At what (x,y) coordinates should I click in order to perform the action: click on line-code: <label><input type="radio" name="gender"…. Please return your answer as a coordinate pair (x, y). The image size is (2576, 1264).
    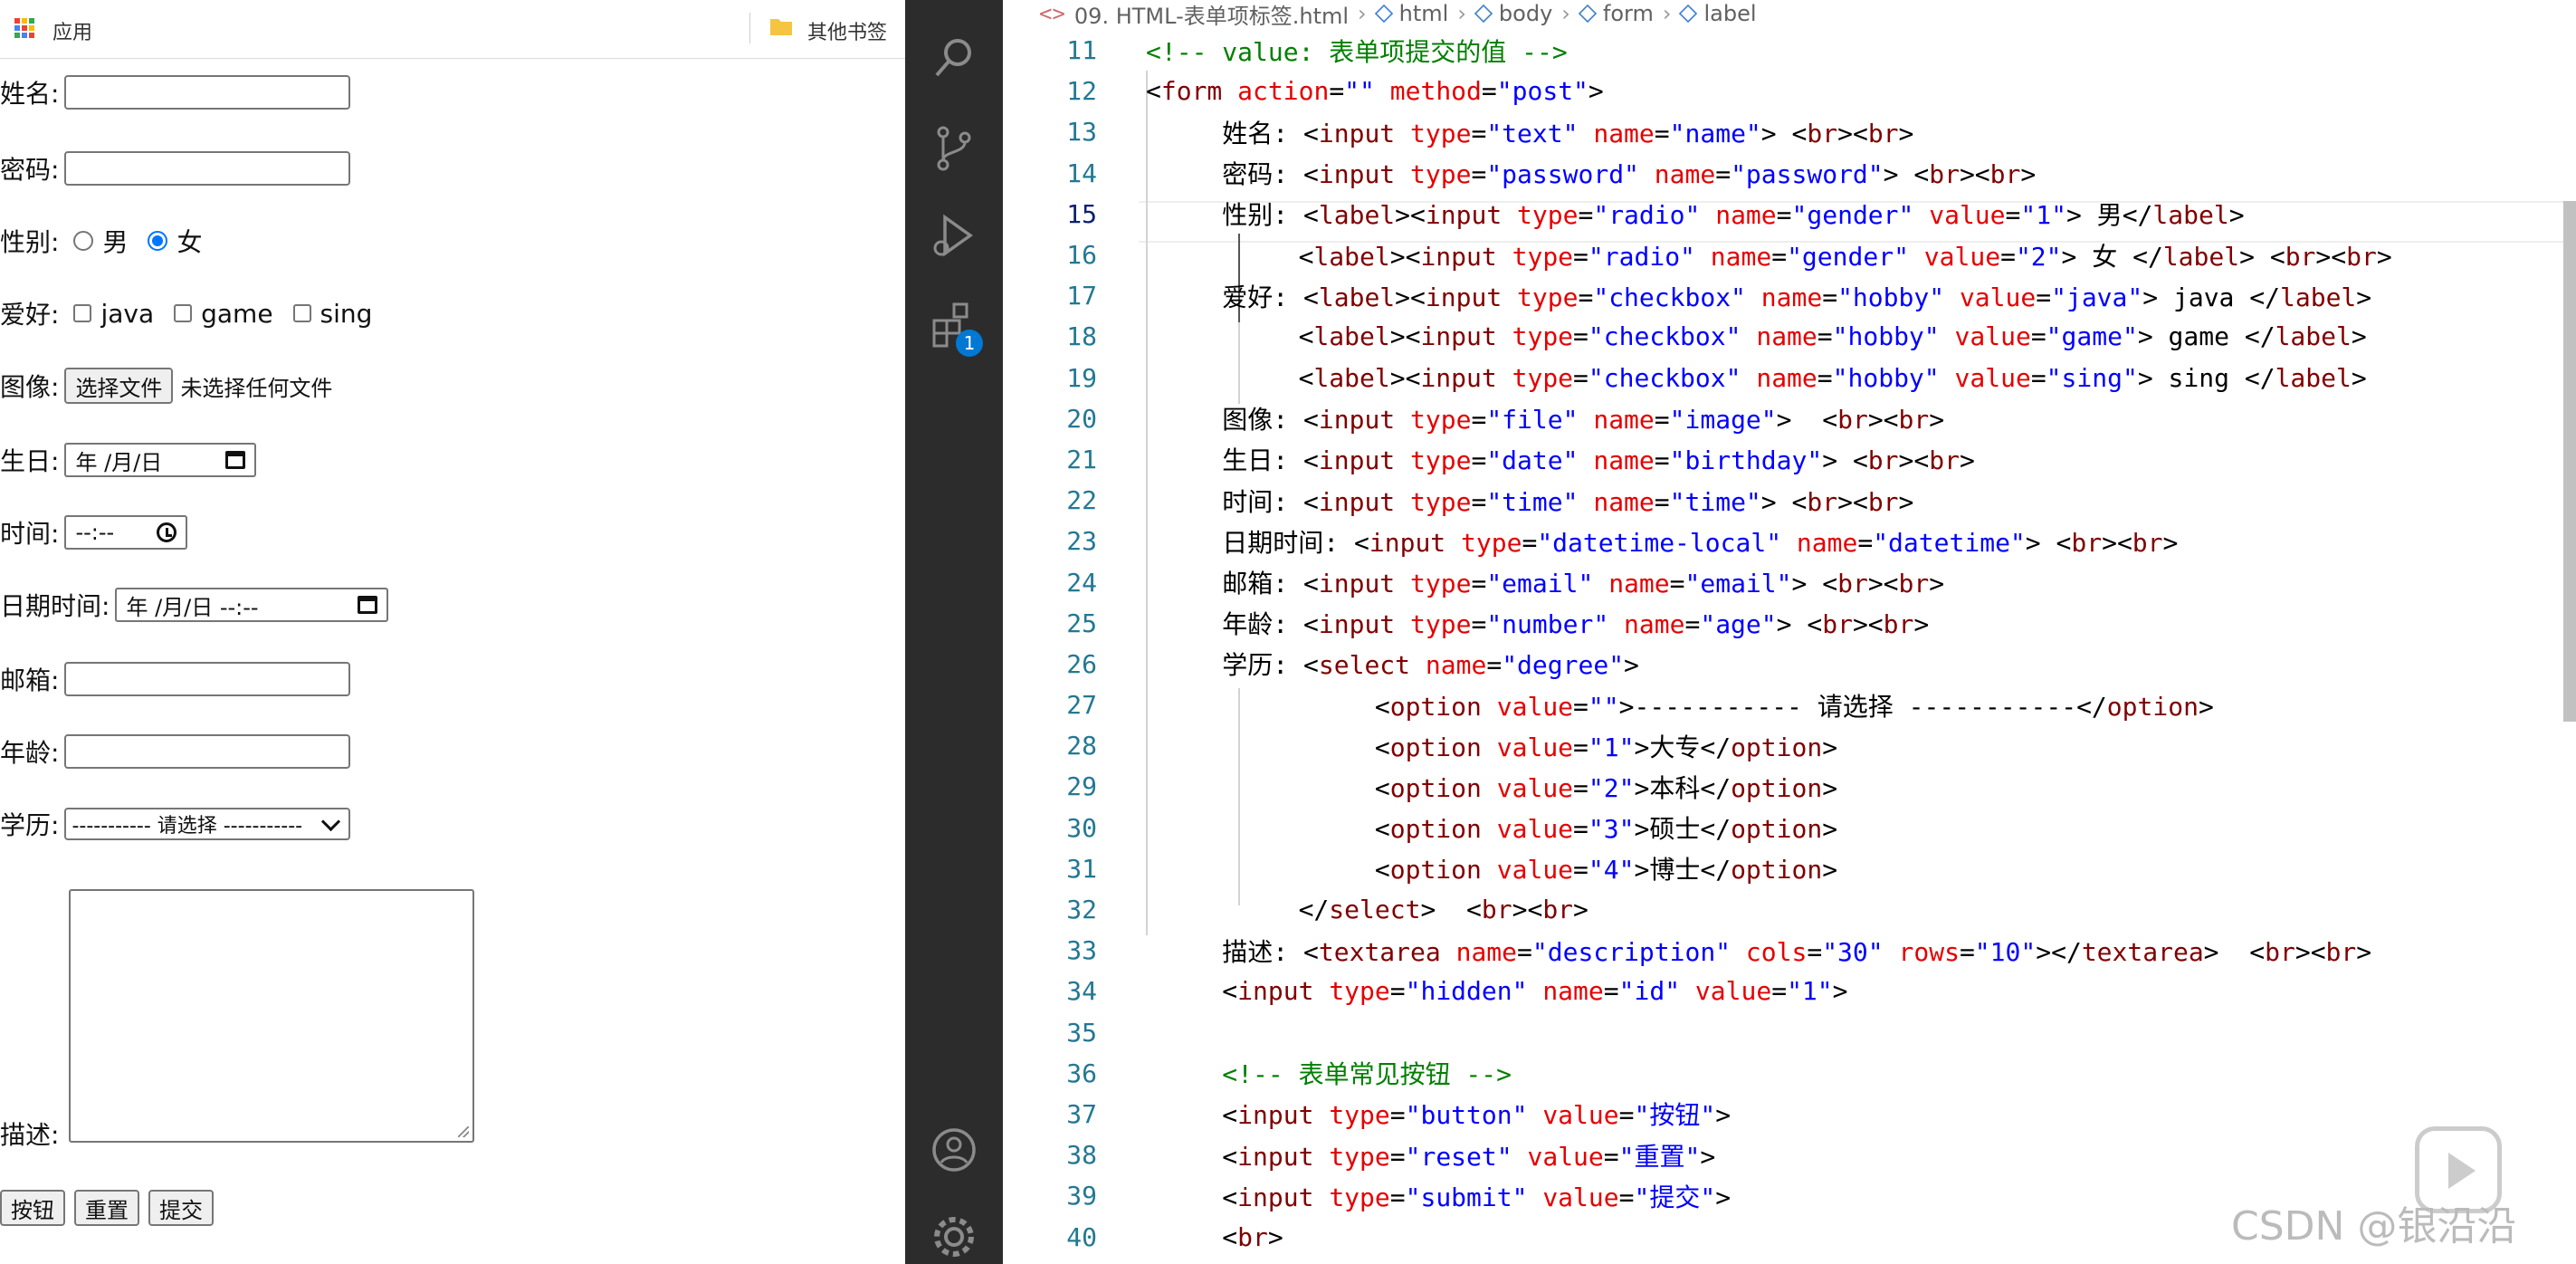
    Looking at the image, I should click on (1769, 255).